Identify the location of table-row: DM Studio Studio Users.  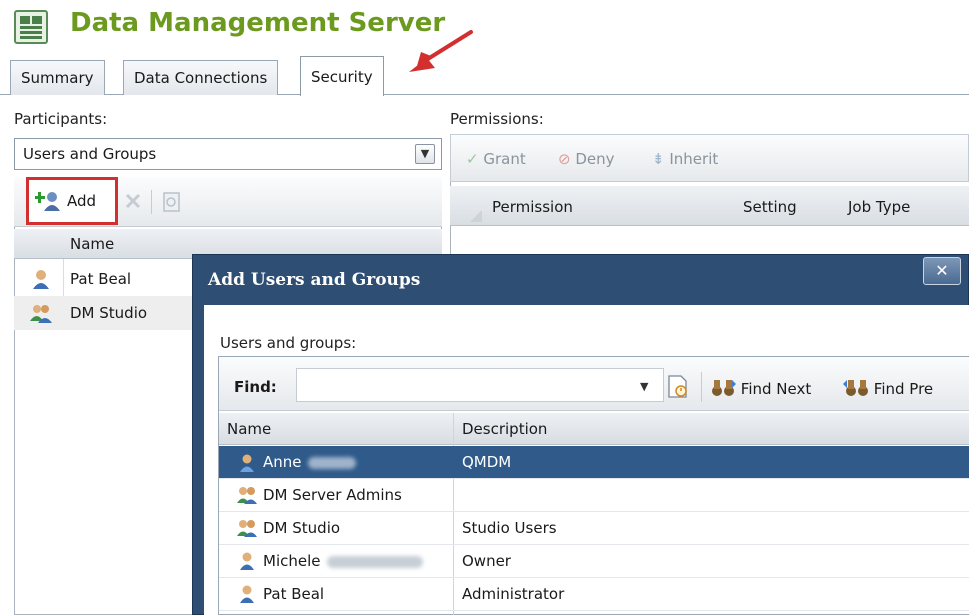
(594, 528).